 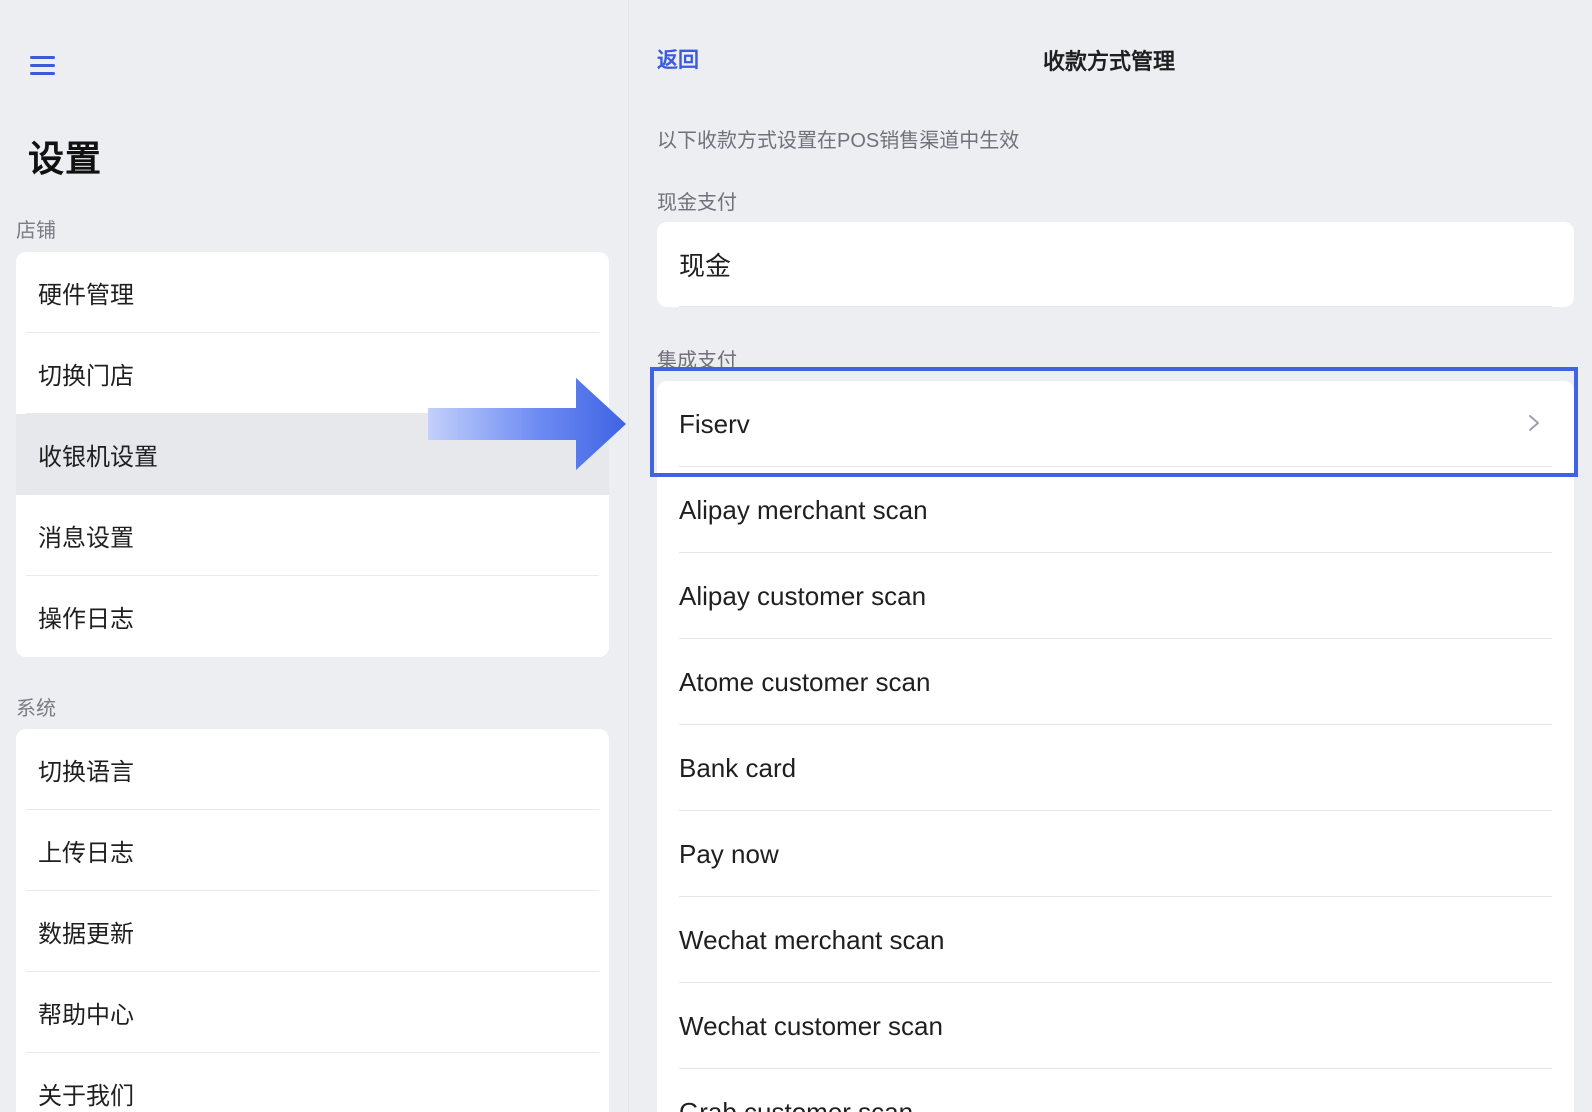 I want to click on payment-item-label: Pay now, so click(x=729, y=853).